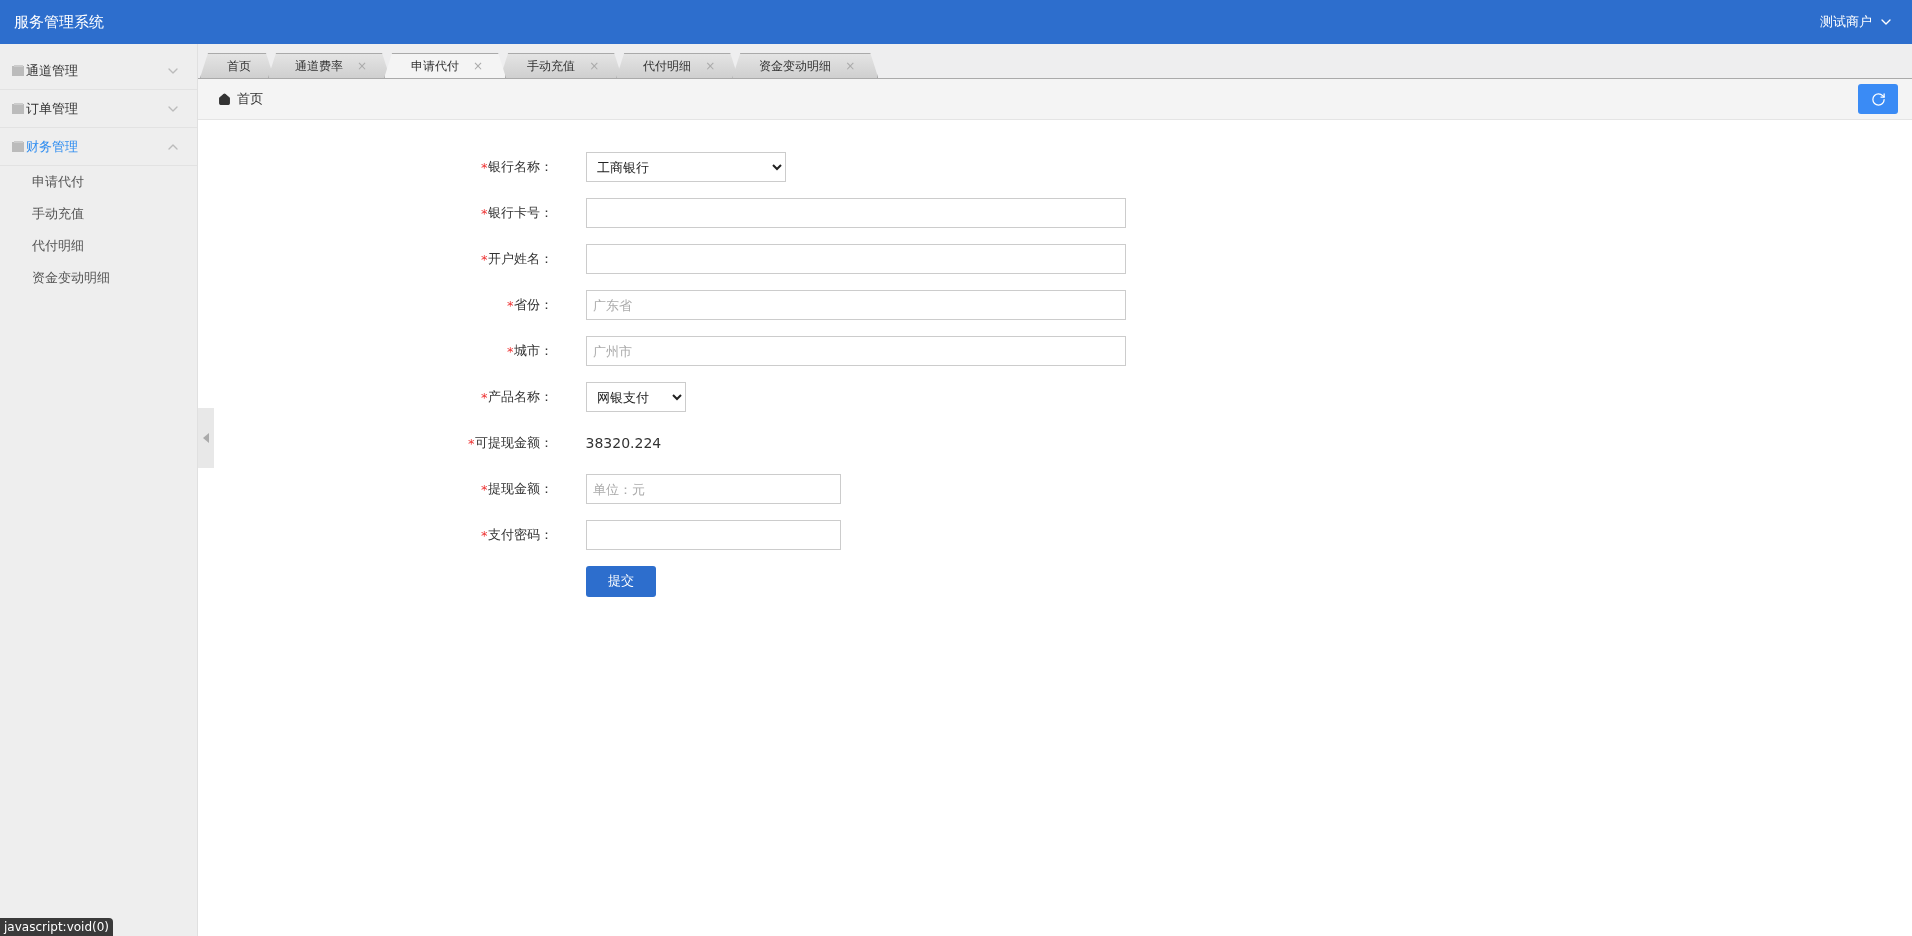 The height and width of the screenshot is (936, 1912). Describe the element at coordinates (529, 305) in the screenshot. I see `field-label: *省份：` at that location.